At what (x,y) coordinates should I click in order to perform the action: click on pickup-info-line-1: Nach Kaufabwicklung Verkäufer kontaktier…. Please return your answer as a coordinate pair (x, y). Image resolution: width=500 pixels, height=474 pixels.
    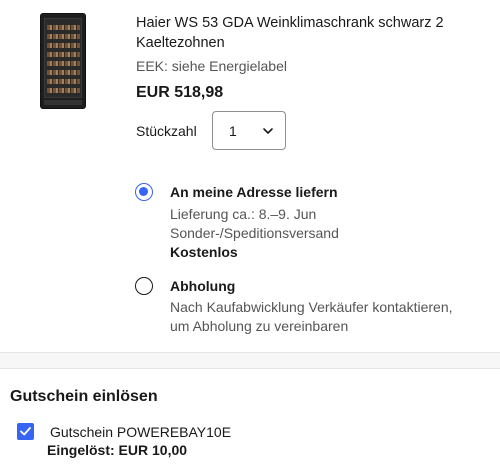
    Looking at the image, I should click on (311, 307).